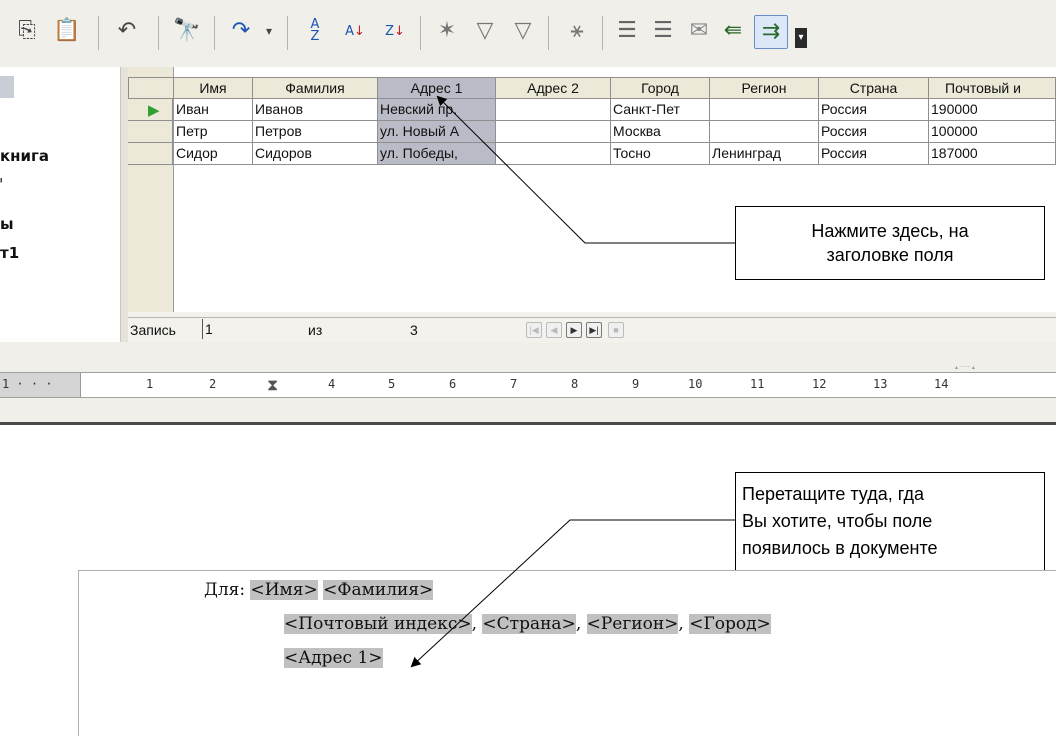 The width and height of the screenshot is (1056, 736). I want to click on record-count: 3, so click(414, 330).